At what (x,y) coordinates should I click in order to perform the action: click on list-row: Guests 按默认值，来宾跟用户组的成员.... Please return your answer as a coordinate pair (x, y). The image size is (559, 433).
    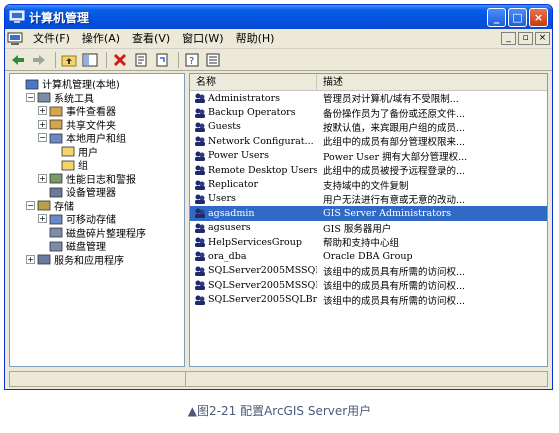
    Looking at the image, I should click on (368, 127).